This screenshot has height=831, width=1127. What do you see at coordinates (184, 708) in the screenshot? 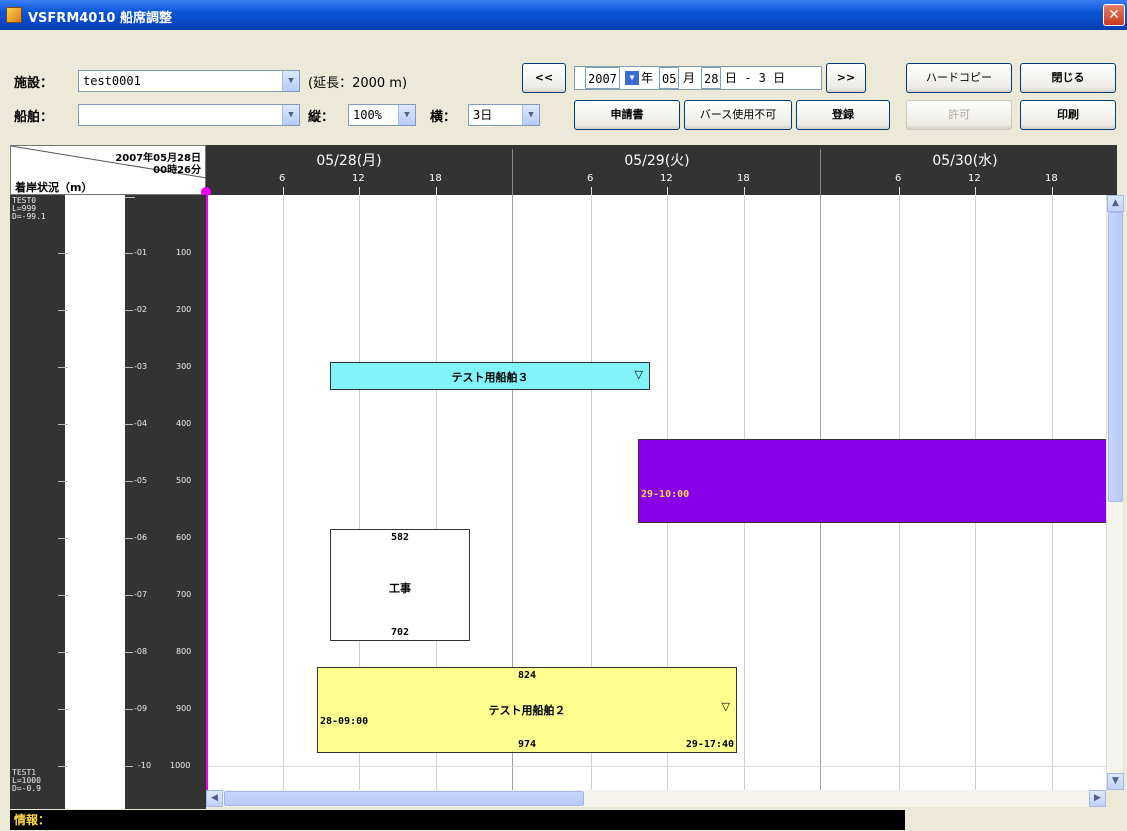
I see `ruler-meters: 900` at bounding box center [184, 708].